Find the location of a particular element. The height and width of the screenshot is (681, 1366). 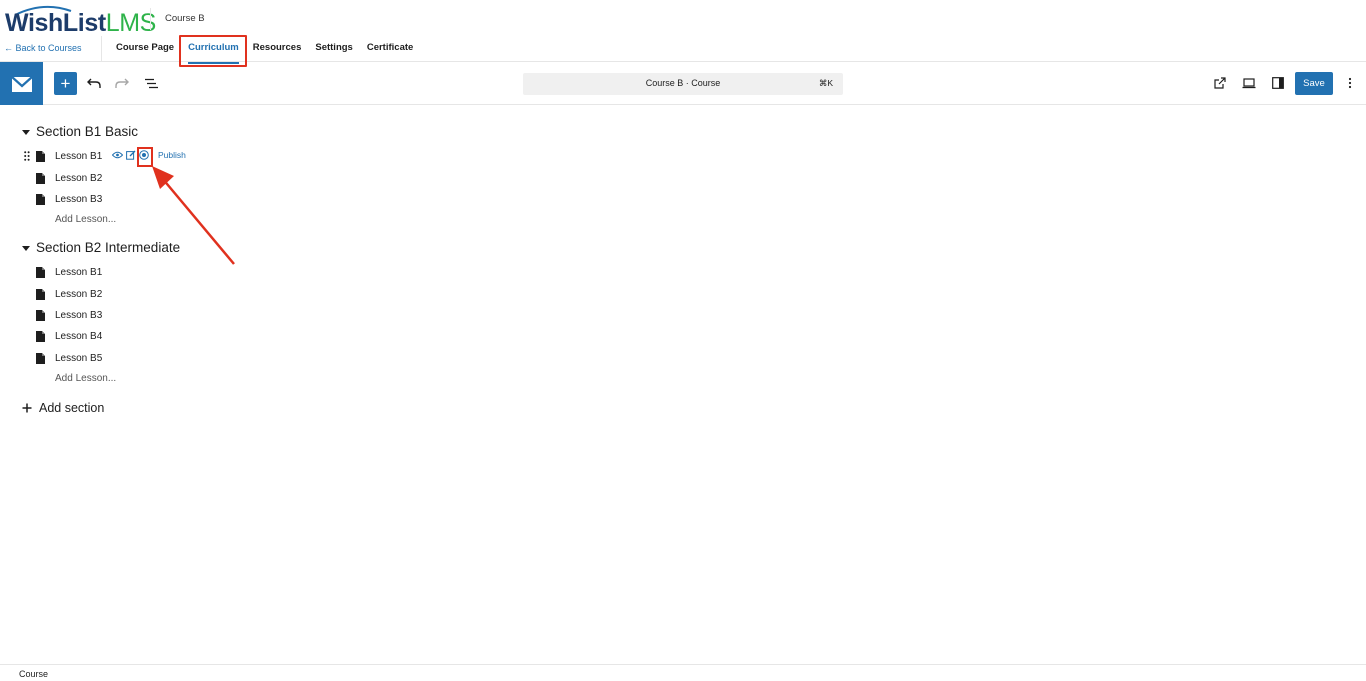

wordpress-logo-icon is located at coordinates (21, 83).